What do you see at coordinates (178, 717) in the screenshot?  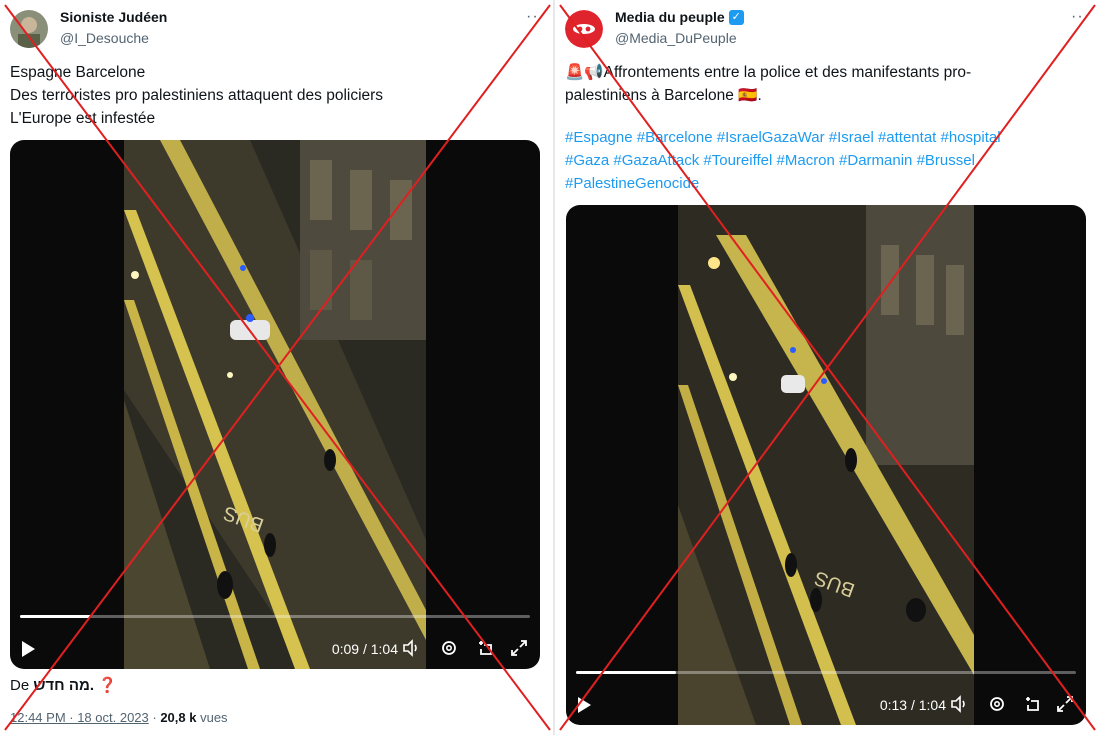 I see `view-count: 20,8 k` at bounding box center [178, 717].